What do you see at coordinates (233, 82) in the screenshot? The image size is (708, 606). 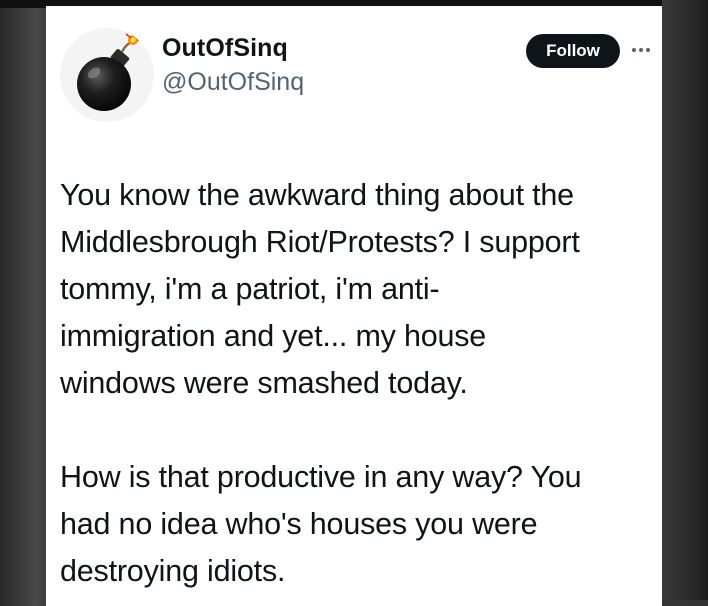 I see `author-handle: @OutOfSinq` at bounding box center [233, 82].